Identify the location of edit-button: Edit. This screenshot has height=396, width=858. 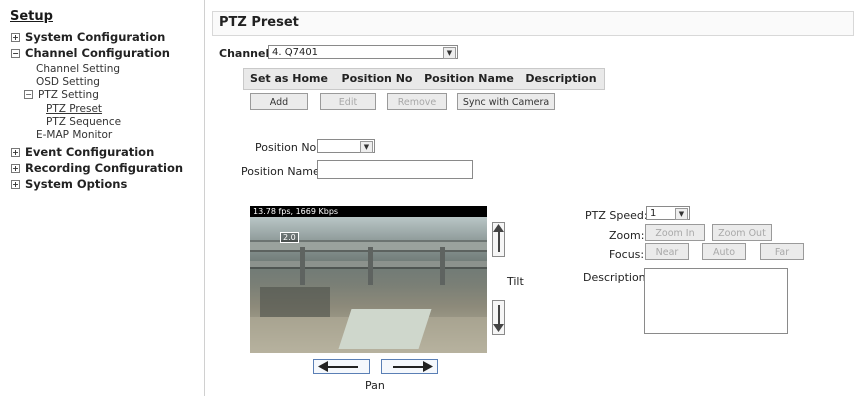
(348, 101).